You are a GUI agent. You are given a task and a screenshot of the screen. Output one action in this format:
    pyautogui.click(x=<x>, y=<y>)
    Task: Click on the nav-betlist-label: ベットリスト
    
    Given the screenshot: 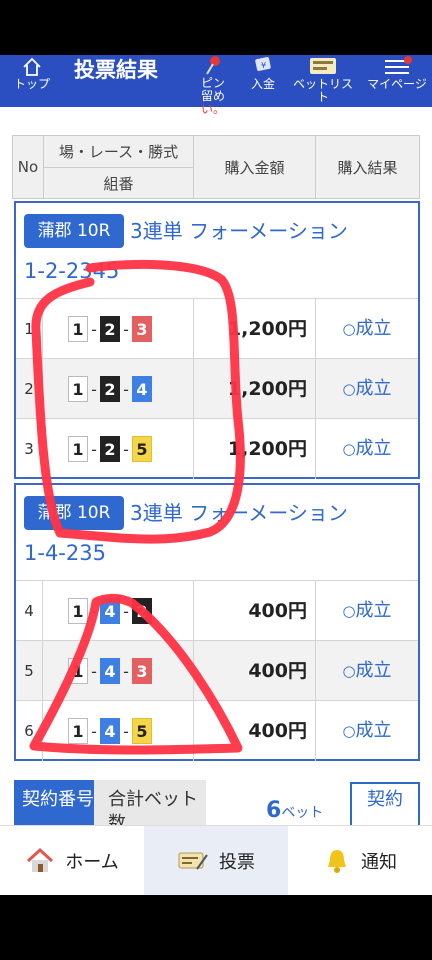 What is the action you would take?
    pyautogui.click(x=322, y=91)
    